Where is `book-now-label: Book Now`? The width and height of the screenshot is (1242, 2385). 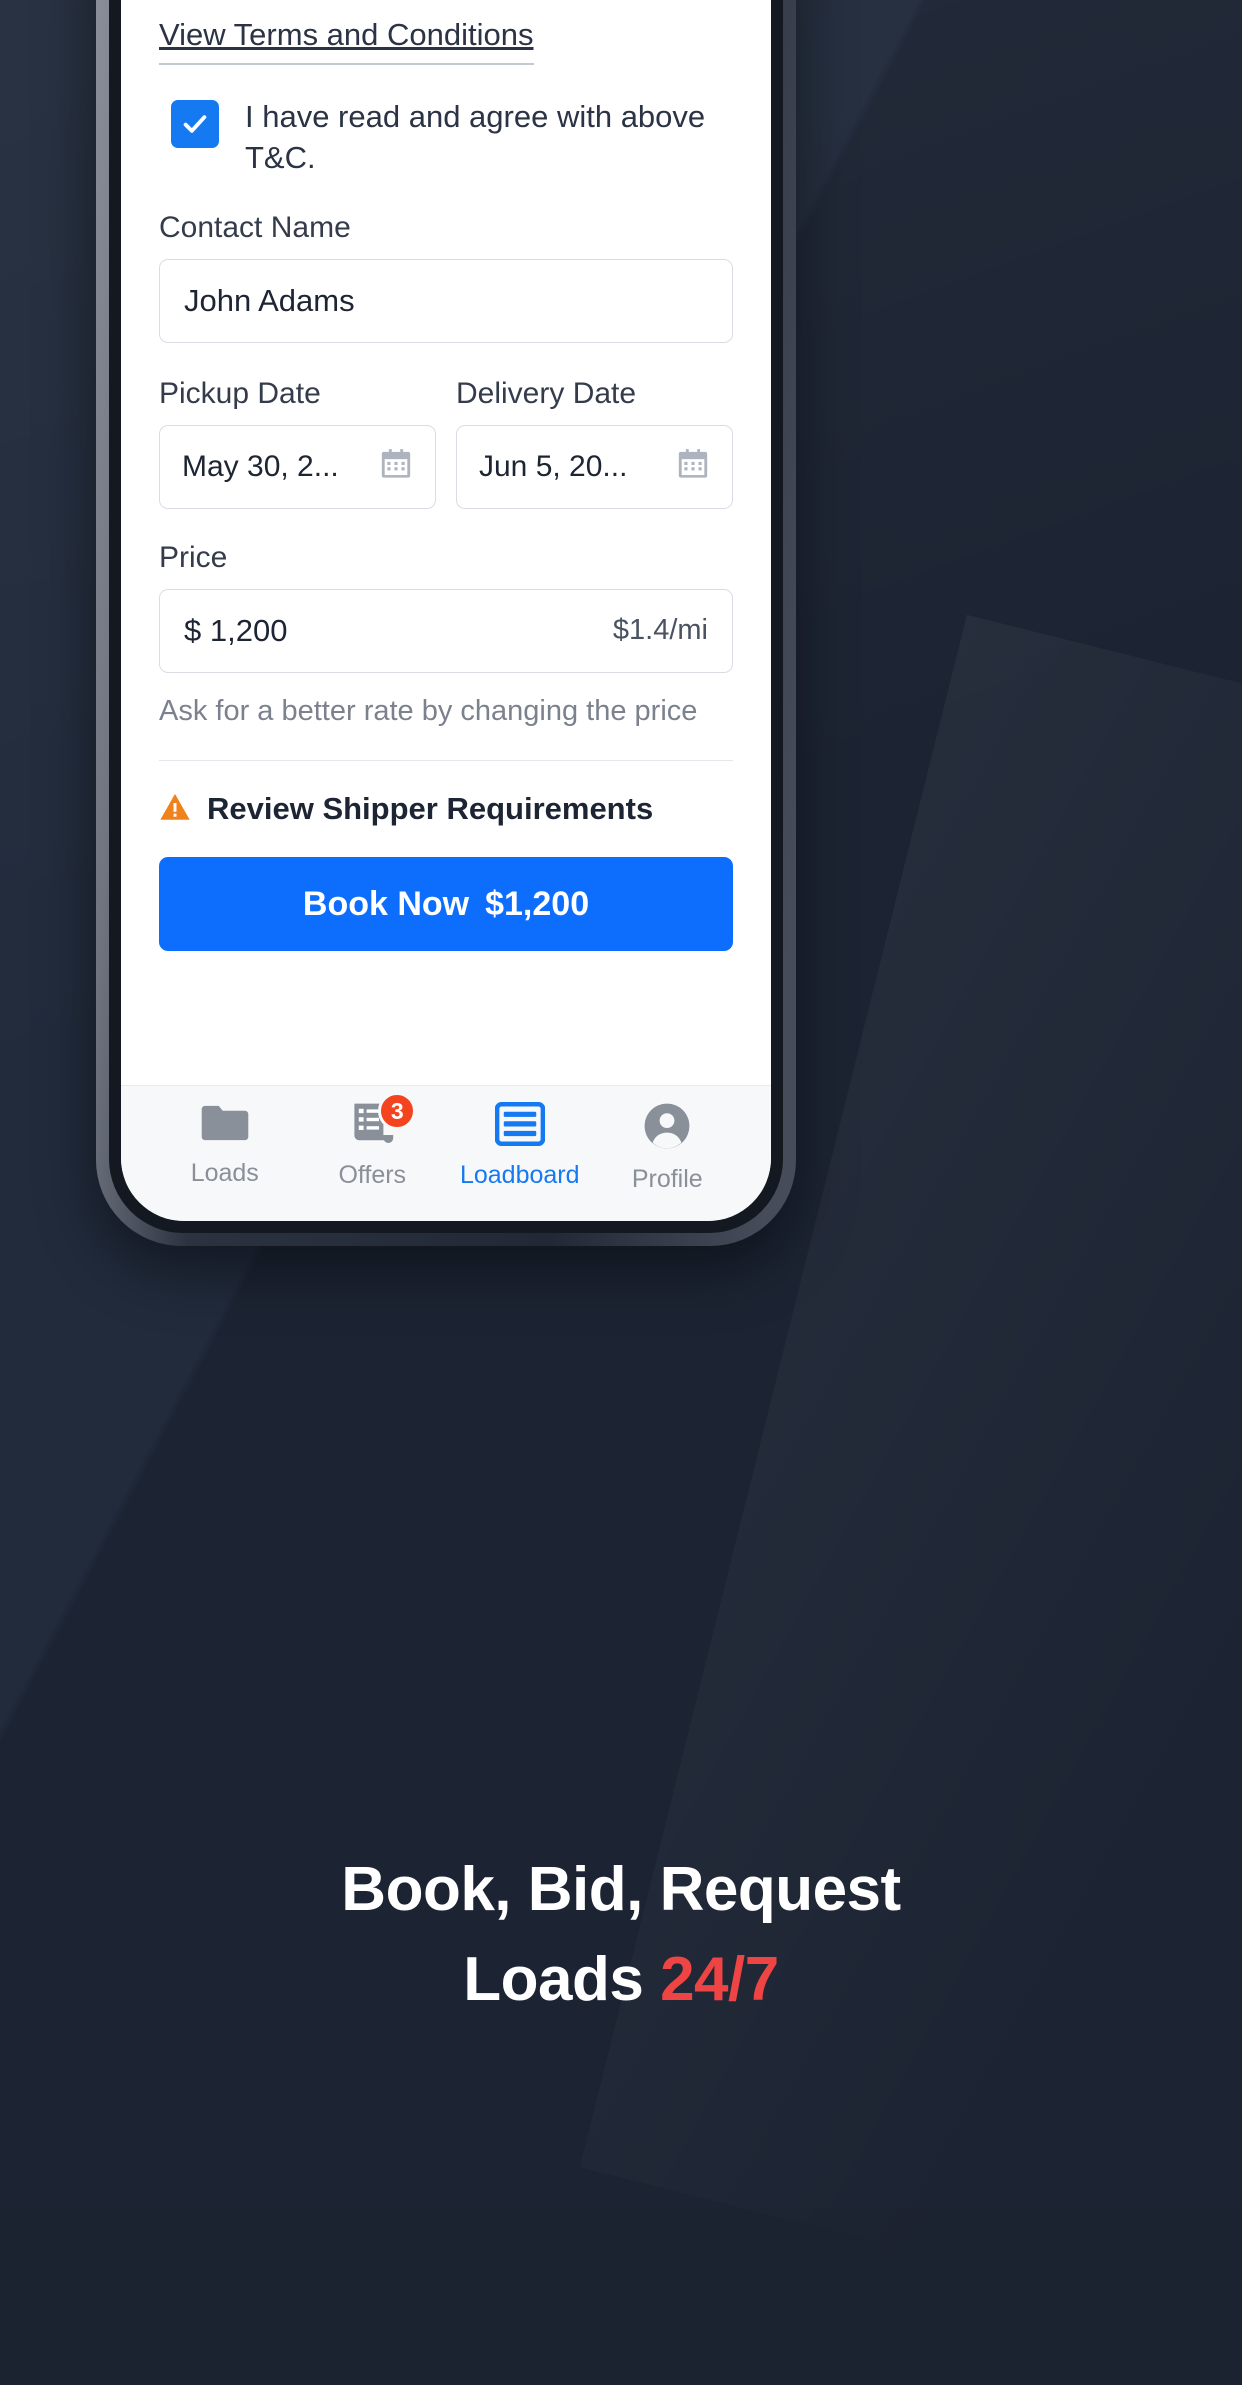 book-now-label: Book Now is located at coordinates (386, 903).